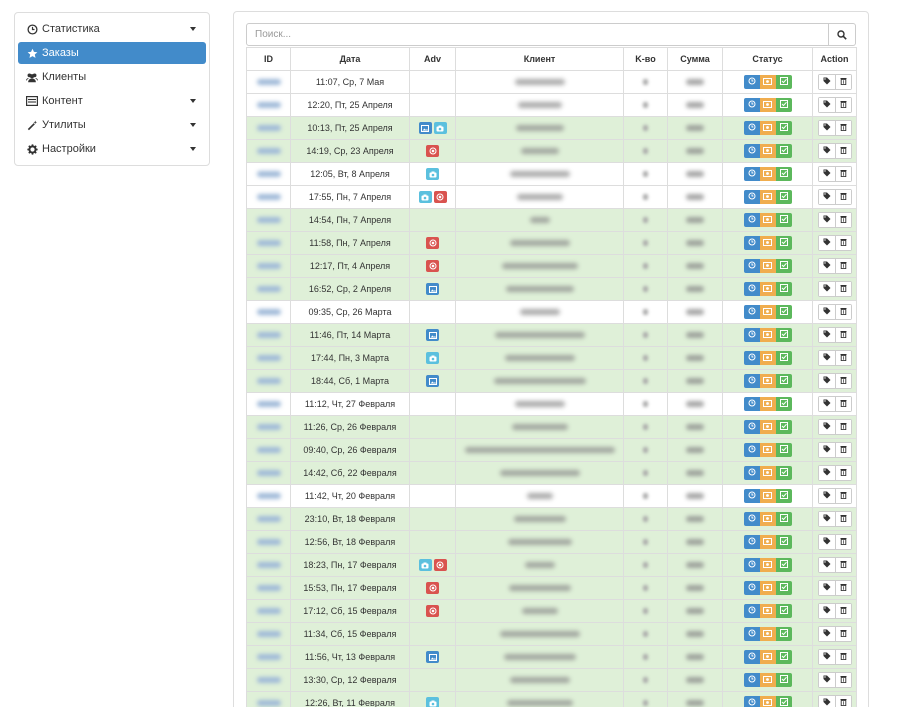 This screenshot has height=707, width=917. What do you see at coordinates (112, 77) in the screenshot?
I see `sidebar-item-2: Клиенты` at bounding box center [112, 77].